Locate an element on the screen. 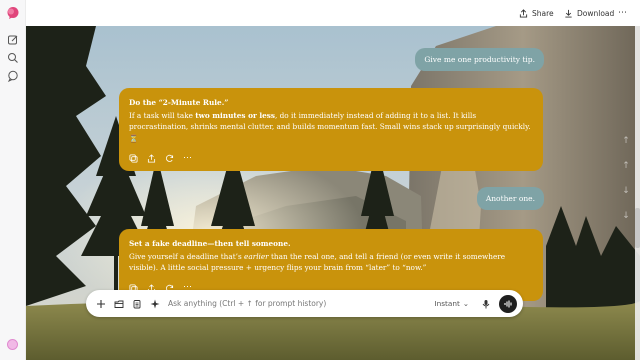 The height and width of the screenshot is (360, 640). message-actions: ⋯ is located at coordinates (331, 158).